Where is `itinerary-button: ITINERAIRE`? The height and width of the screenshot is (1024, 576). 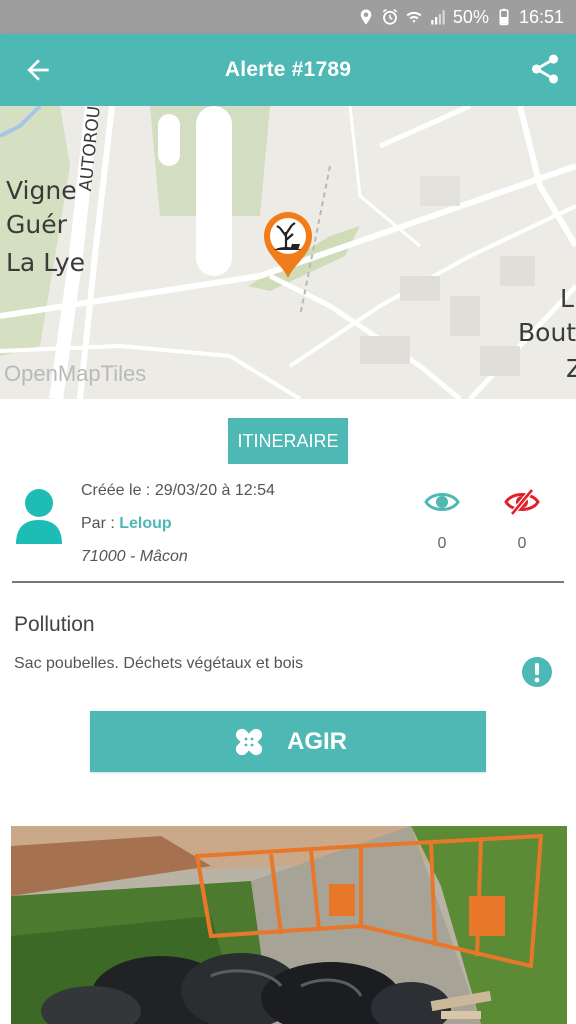
itinerary-button: ITINERAIRE is located at coordinates (288, 441).